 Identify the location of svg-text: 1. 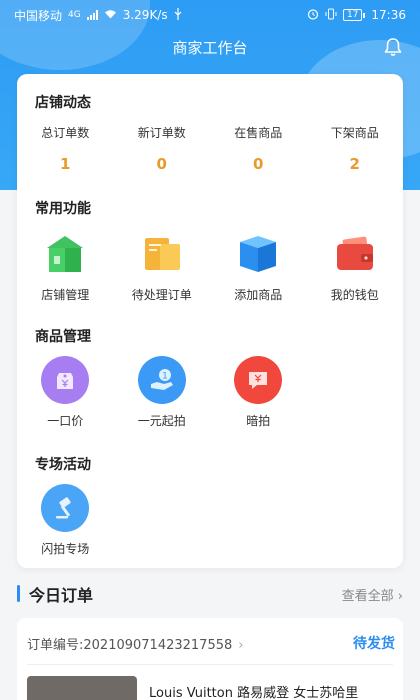
(165, 377).